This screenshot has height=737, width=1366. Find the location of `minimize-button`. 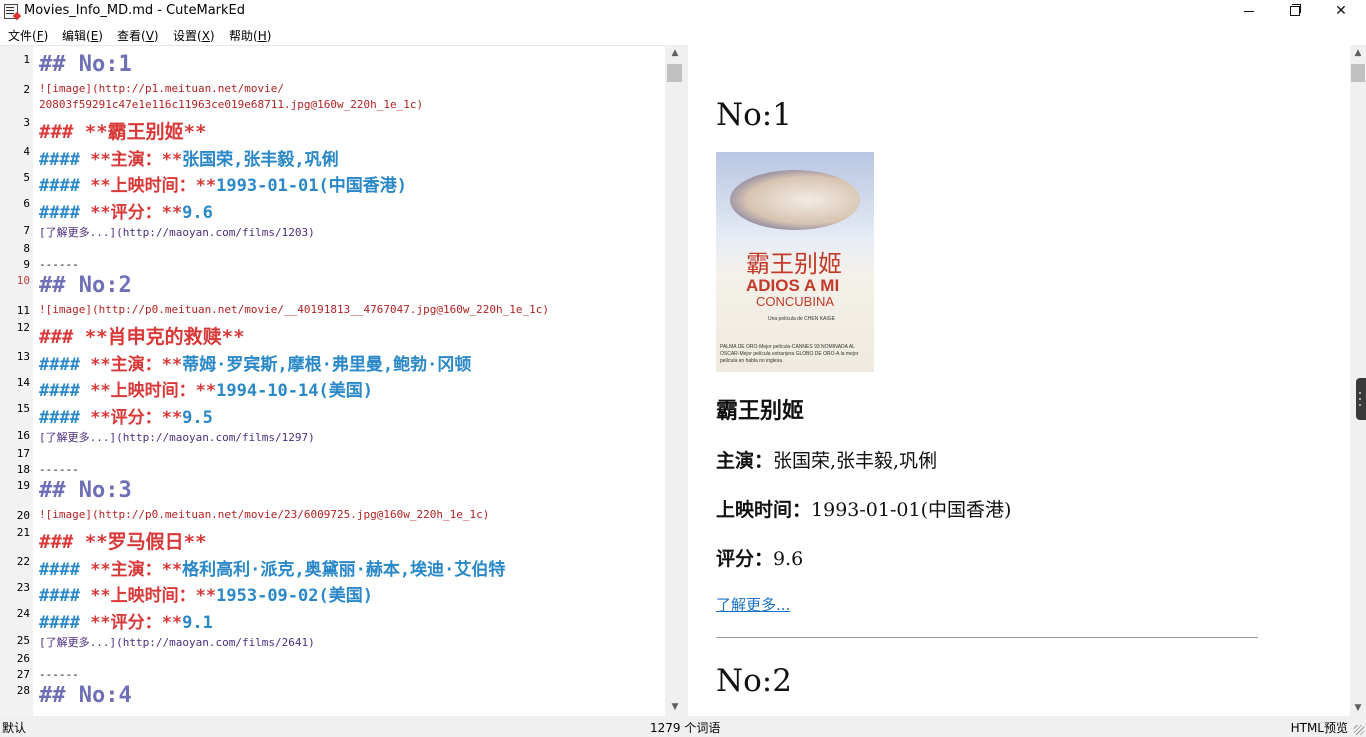

minimize-button is located at coordinates (1249, 12).